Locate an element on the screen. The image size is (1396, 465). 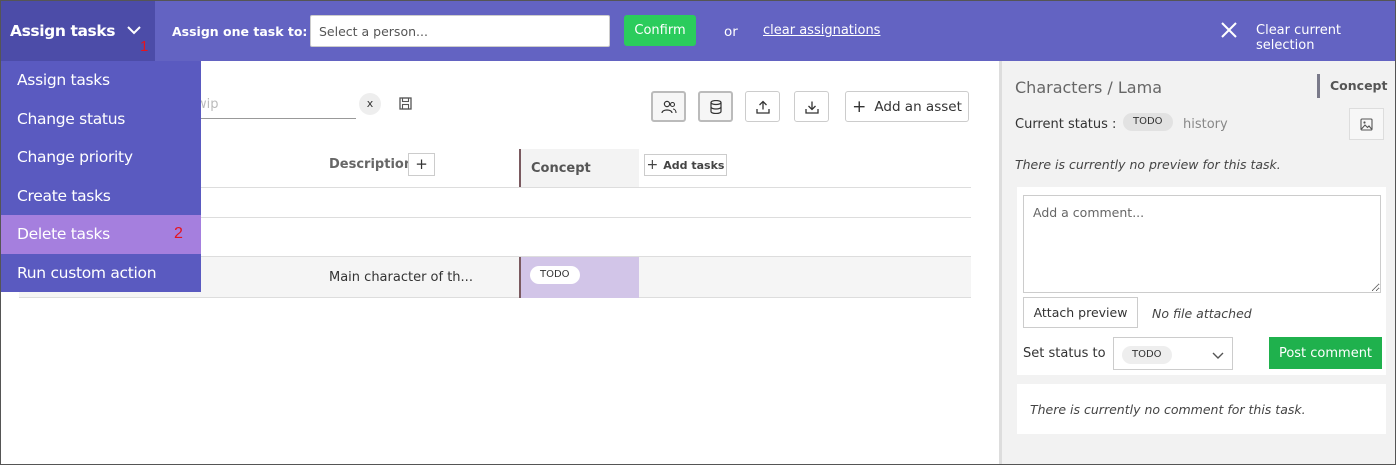
description-column-header: Description is located at coordinates (371, 164).